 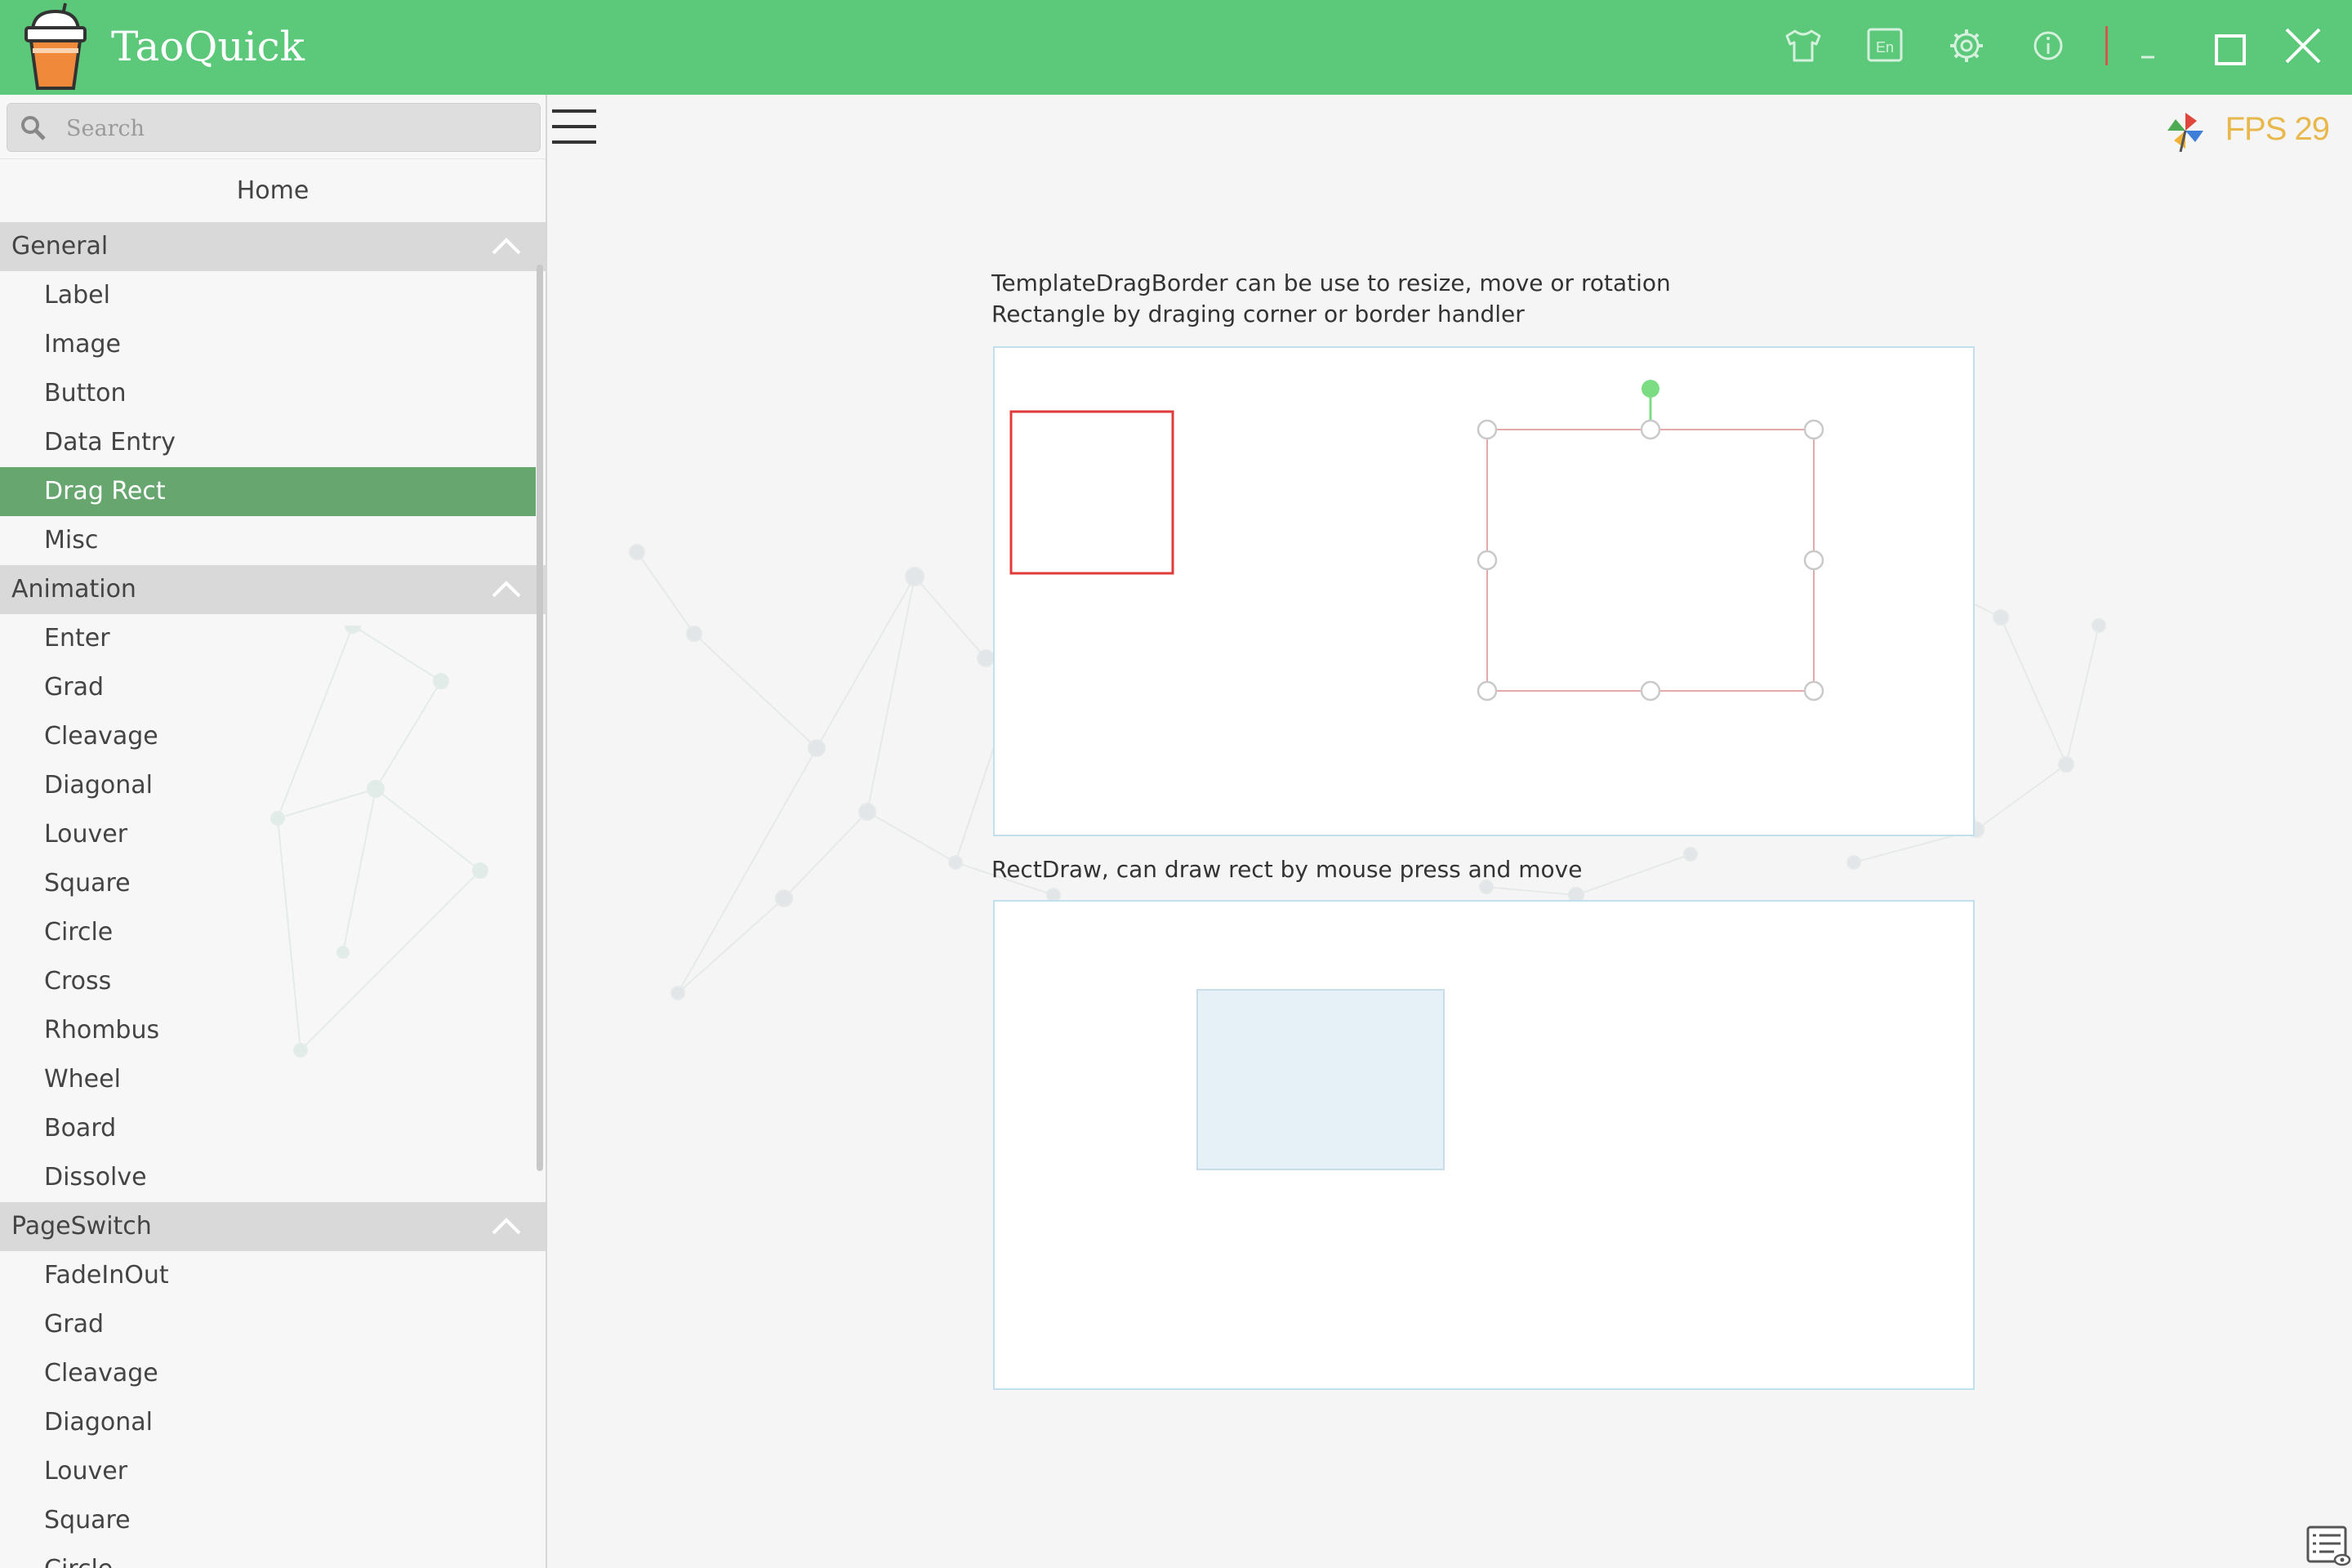 I want to click on group-label: PageSwitch, so click(x=81, y=1226).